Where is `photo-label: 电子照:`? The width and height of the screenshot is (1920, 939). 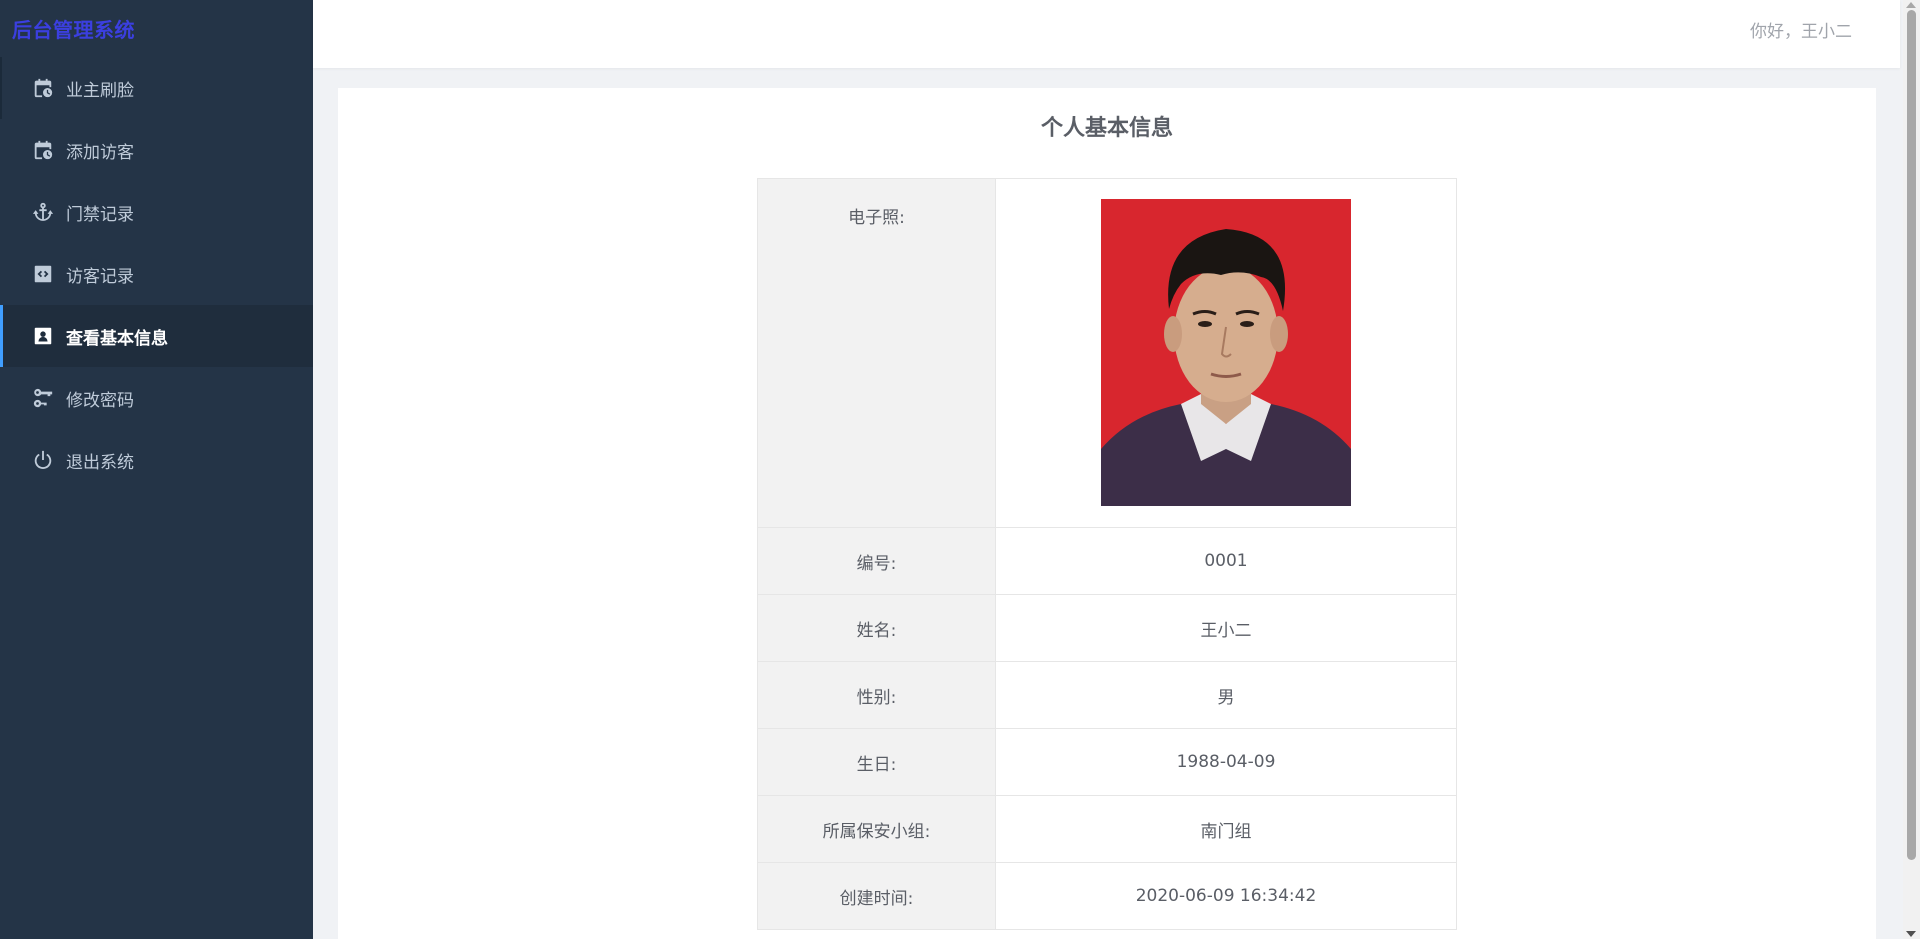
photo-label: 电子照: is located at coordinates (876, 353).